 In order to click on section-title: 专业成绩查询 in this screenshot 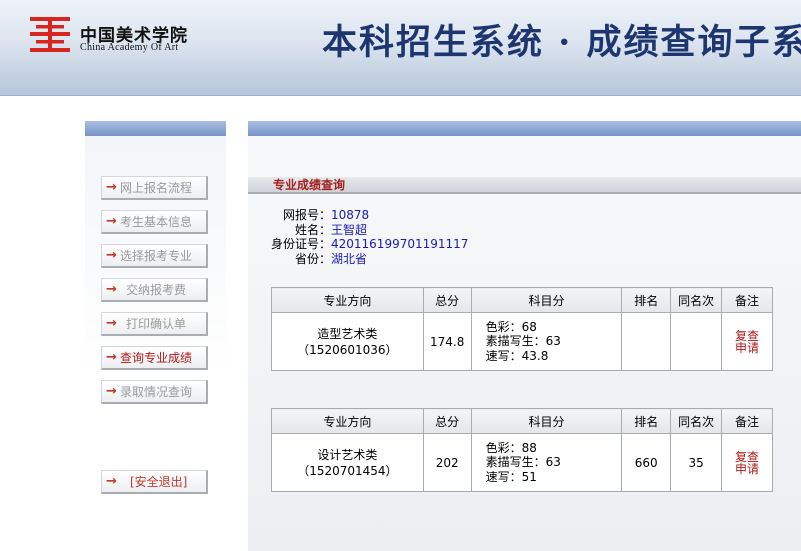, I will do `click(524, 185)`.